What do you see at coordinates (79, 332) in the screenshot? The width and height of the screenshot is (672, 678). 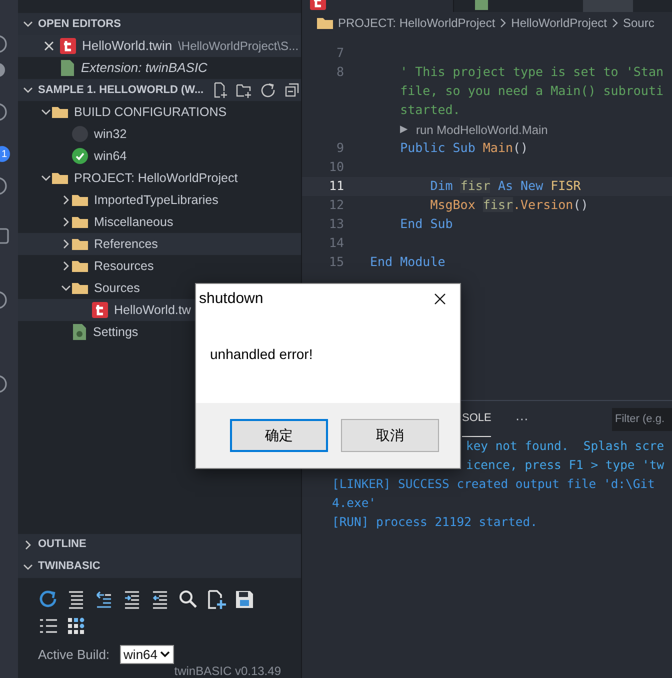 I see `gear-file-icon` at bounding box center [79, 332].